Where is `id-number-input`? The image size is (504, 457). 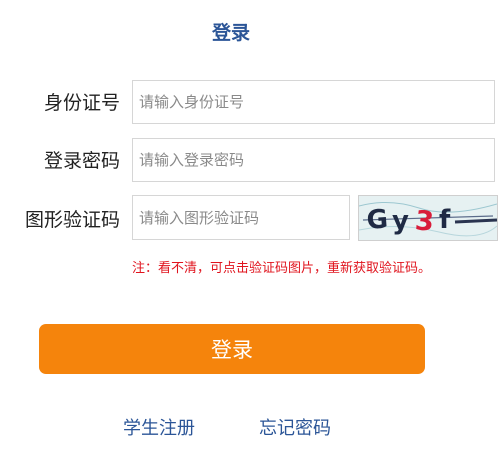 id-number-input is located at coordinates (313, 102).